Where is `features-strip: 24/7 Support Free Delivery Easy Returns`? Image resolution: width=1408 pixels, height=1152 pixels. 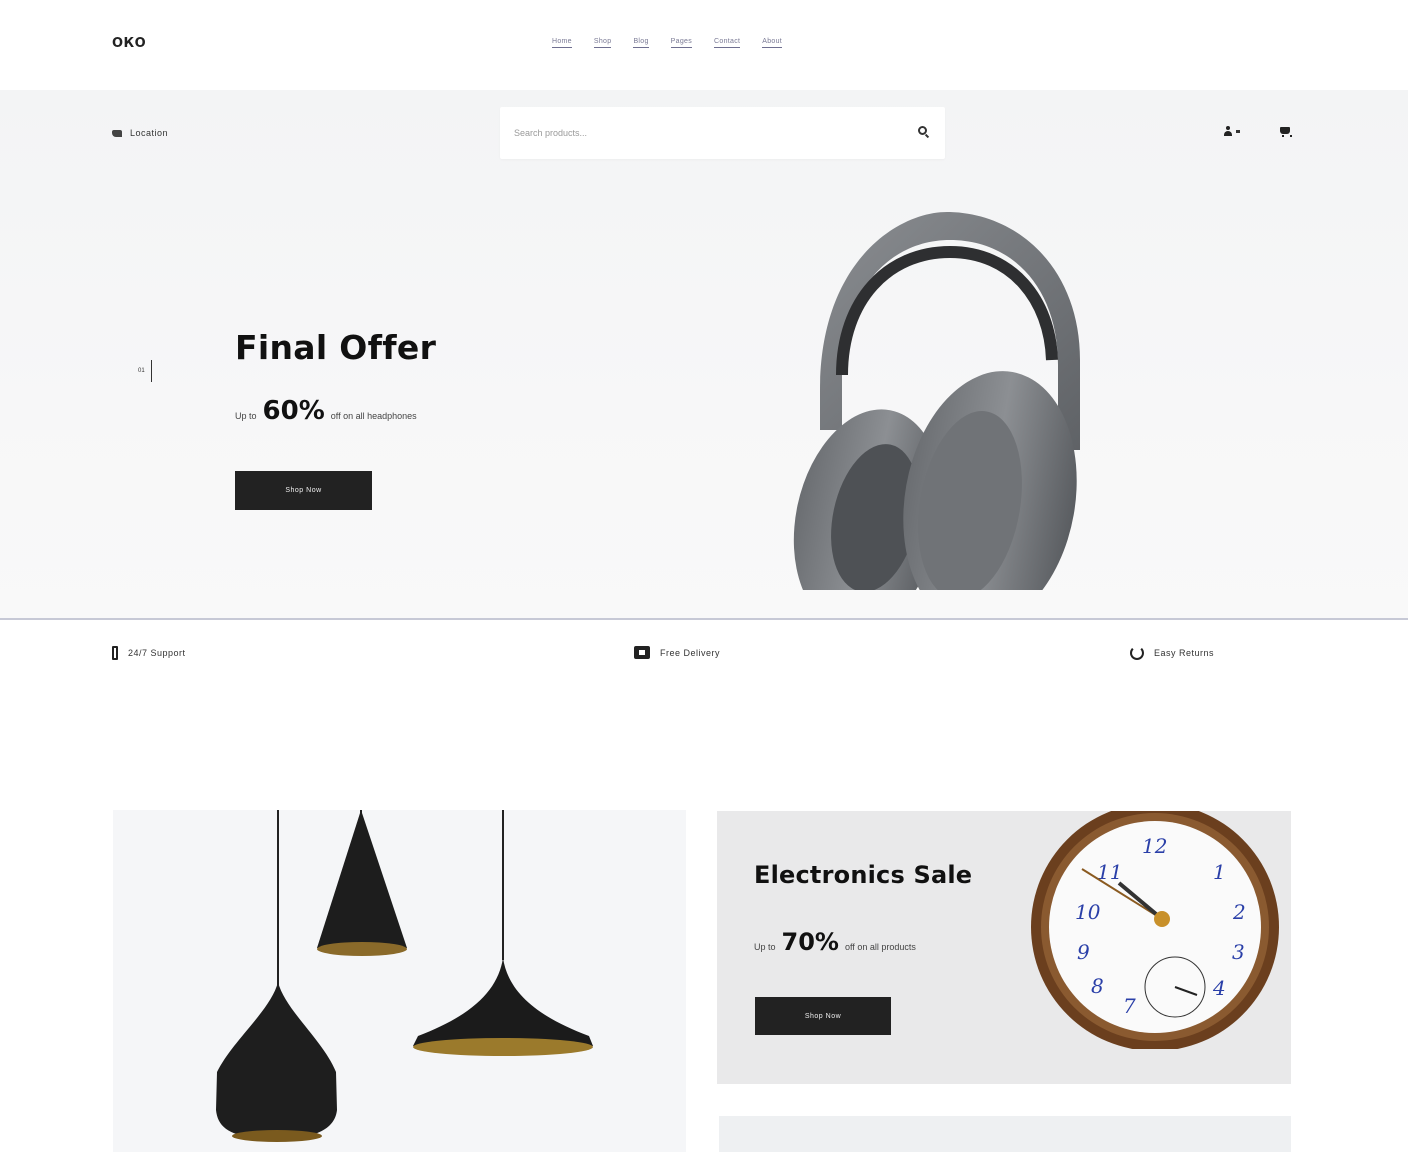
features-strip: 24/7 Support Free Delivery Easy Returns is located at coordinates (704, 655).